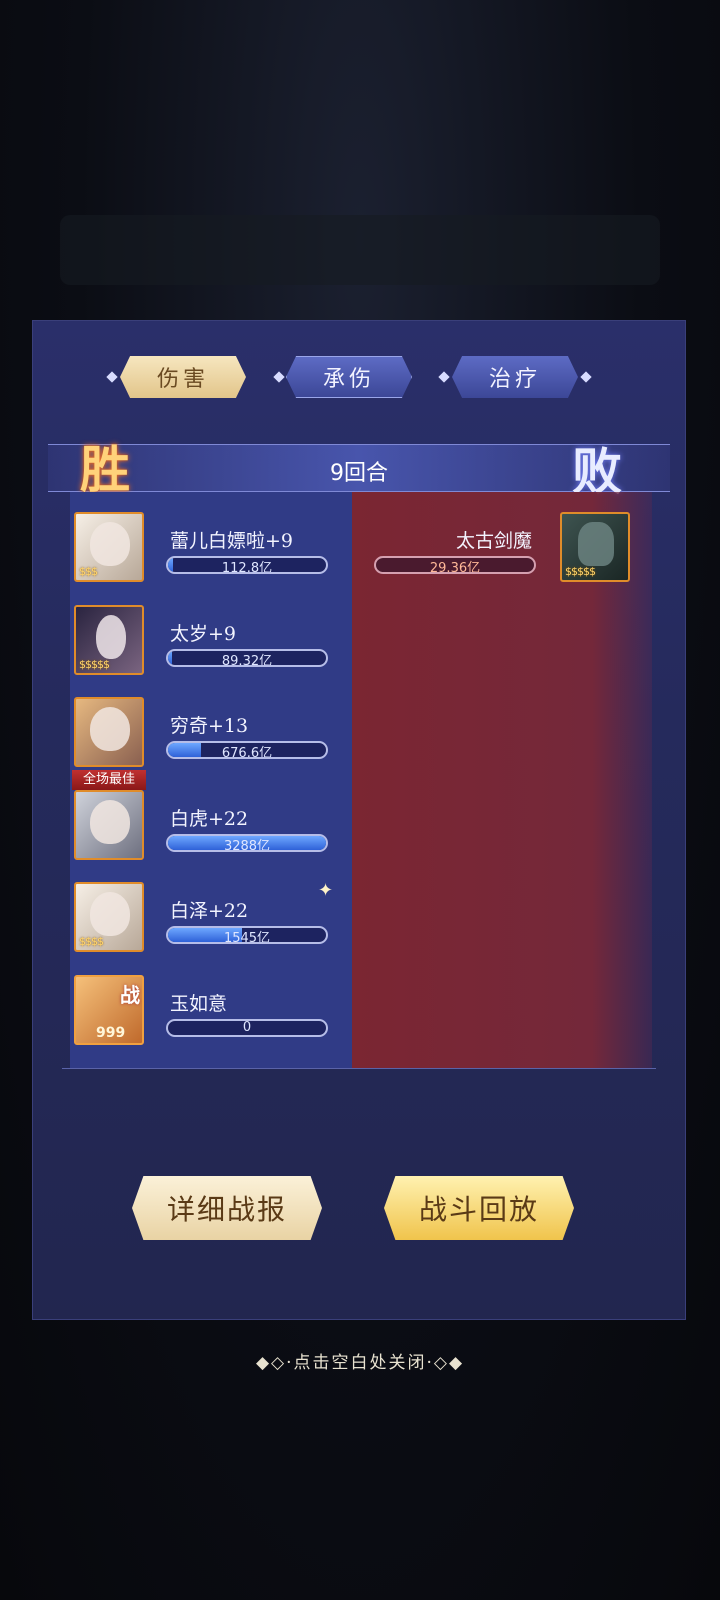 The height and width of the screenshot is (1600, 720). What do you see at coordinates (455, 567) in the screenshot?
I see `damage-value: 29.36亿` at bounding box center [455, 567].